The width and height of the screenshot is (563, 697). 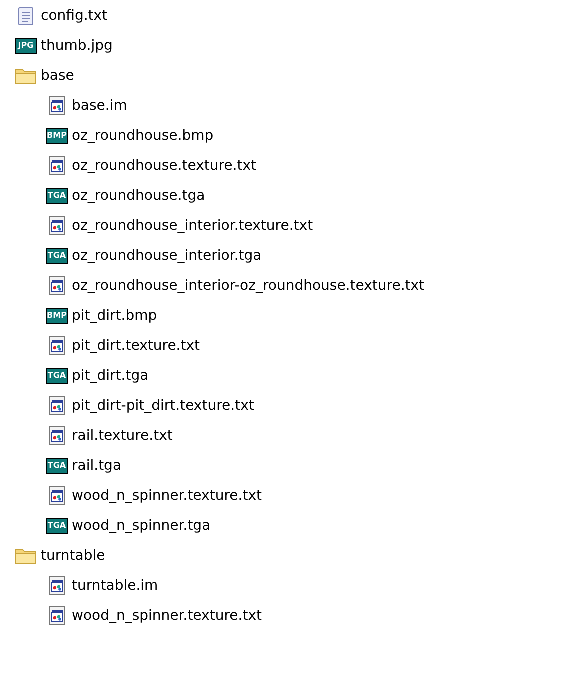 What do you see at coordinates (57, 76) in the screenshot?
I see `folder-name: base` at bounding box center [57, 76].